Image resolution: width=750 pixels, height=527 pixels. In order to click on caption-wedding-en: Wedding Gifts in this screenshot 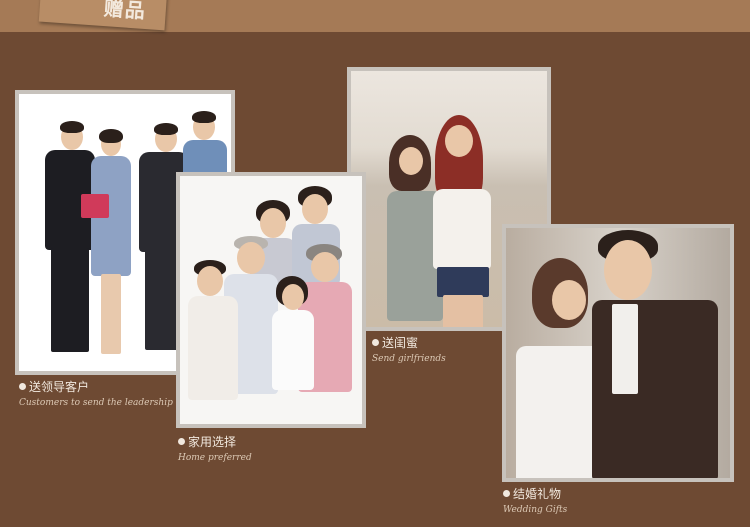, I will do `click(535, 510)`.